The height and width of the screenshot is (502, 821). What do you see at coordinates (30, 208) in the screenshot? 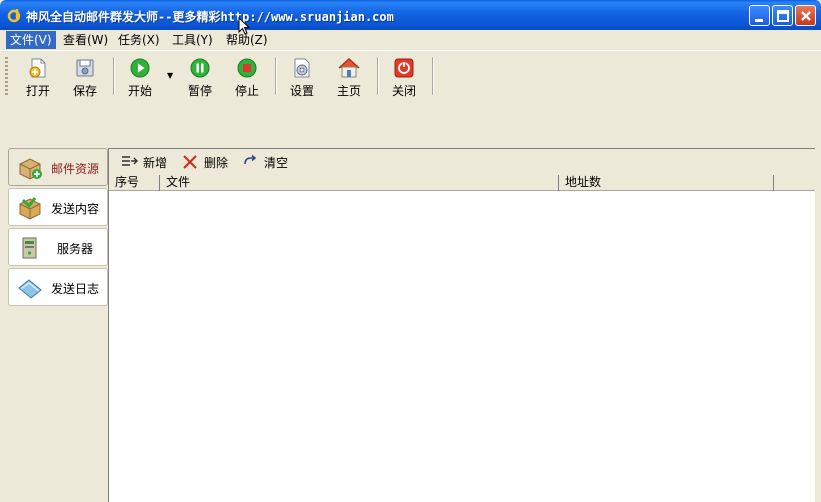
I see `send-content-icon` at bounding box center [30, 208].